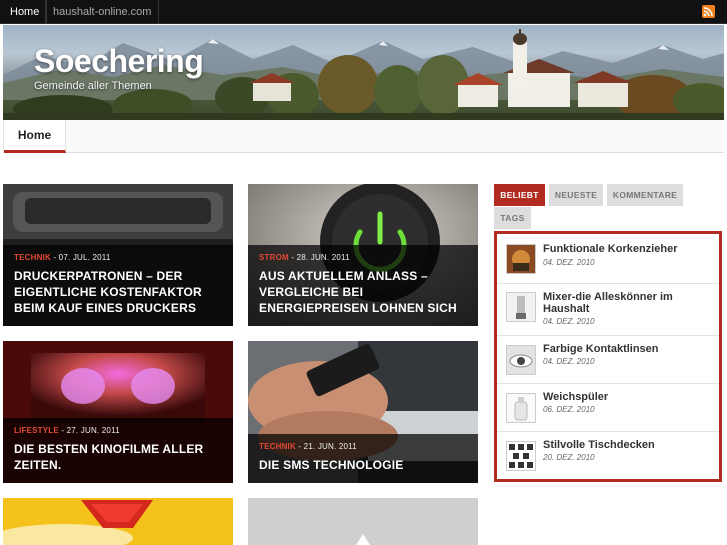  I want to click on top-link-haushalt-online: haushalt-online.com, so click(102, 12).